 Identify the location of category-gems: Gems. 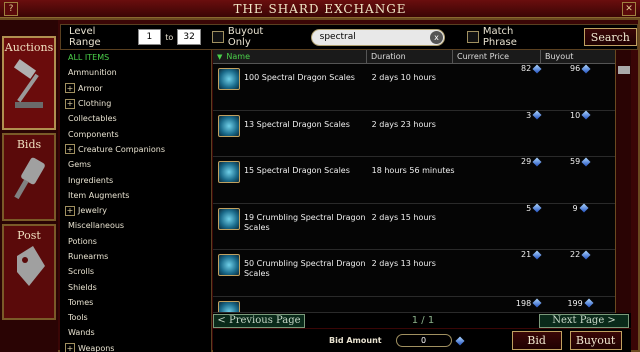
(135, 164).